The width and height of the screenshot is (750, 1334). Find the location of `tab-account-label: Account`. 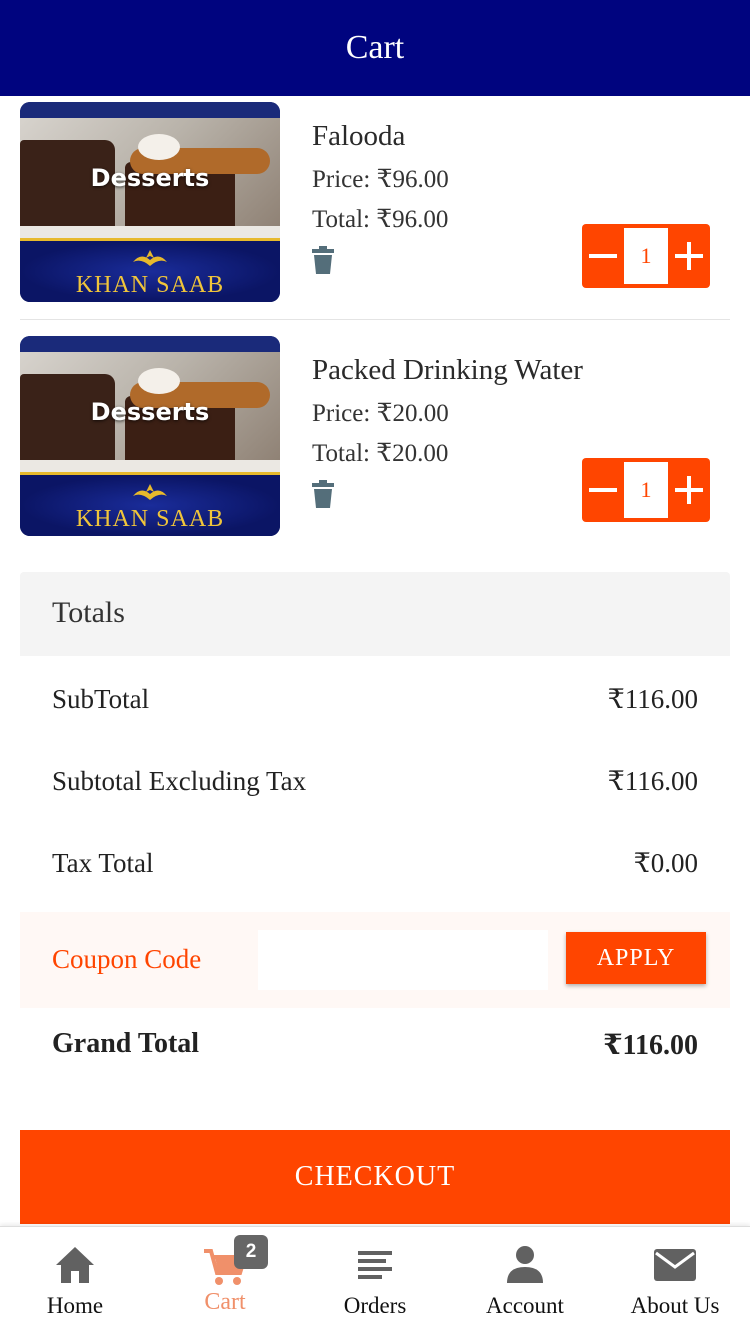

tab-account-label: Account is located at coordinates (525, 1305).